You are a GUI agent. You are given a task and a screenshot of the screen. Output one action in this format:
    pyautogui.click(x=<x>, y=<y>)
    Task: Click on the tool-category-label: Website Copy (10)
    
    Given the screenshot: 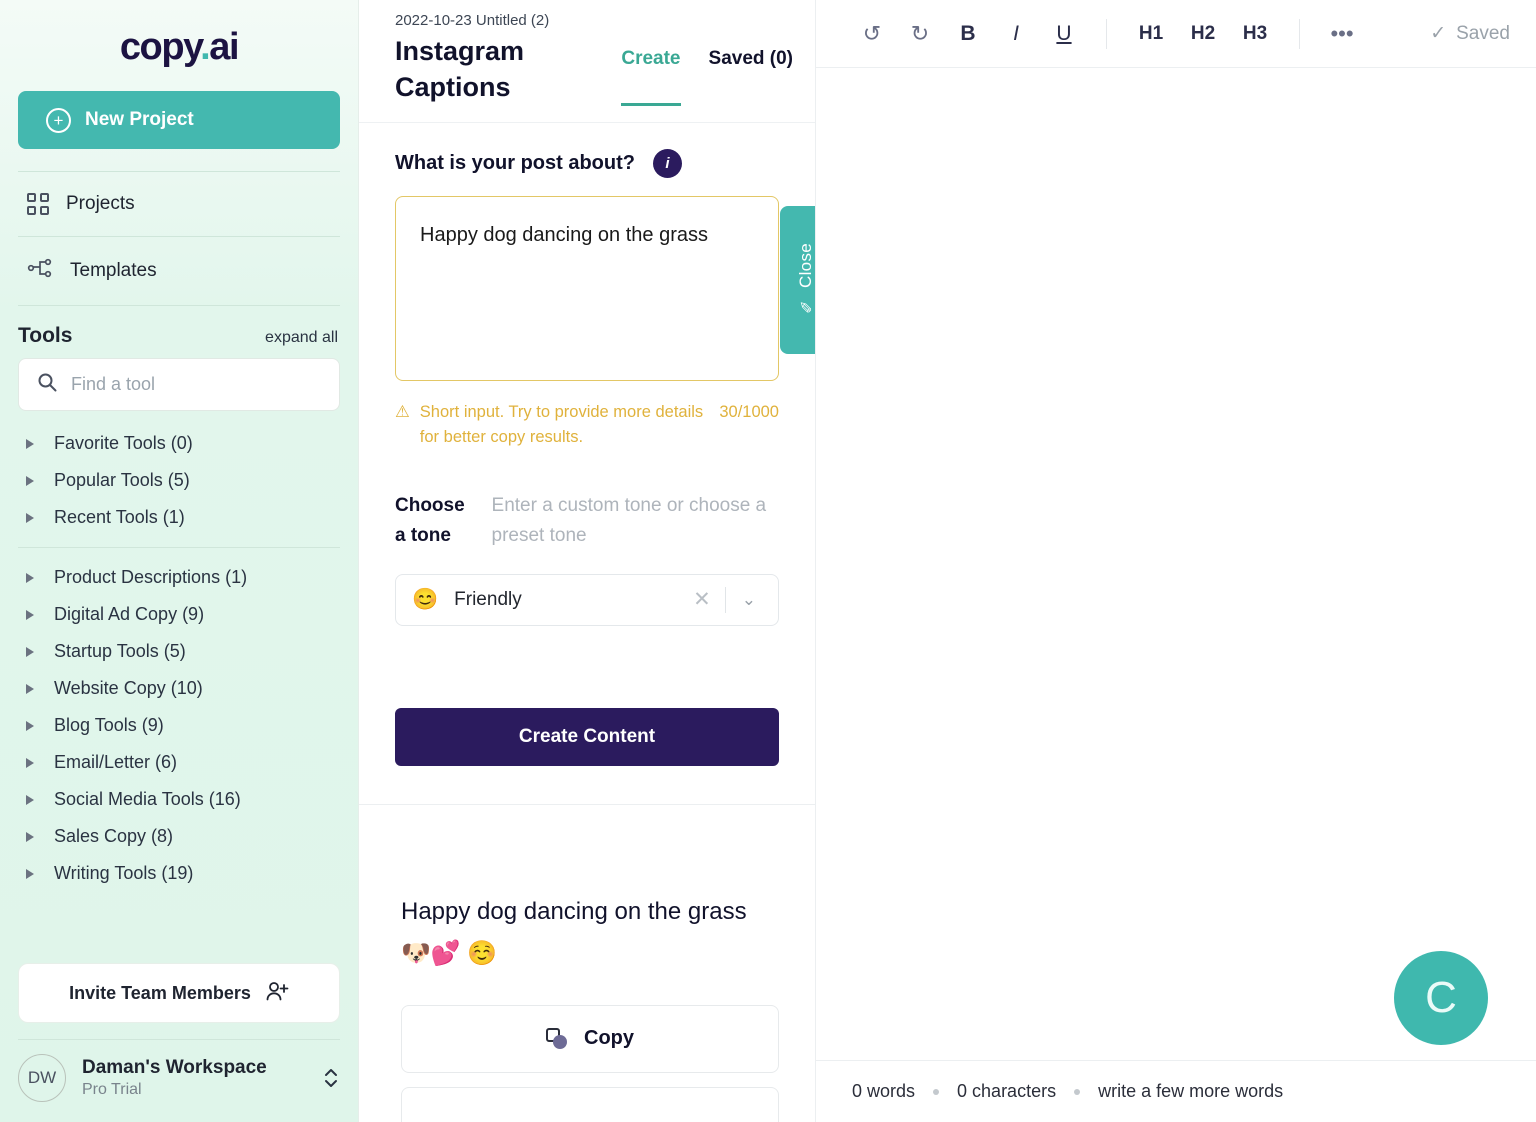 What is the action you would take?
    pyautogui.click(x=128, y=688)
    